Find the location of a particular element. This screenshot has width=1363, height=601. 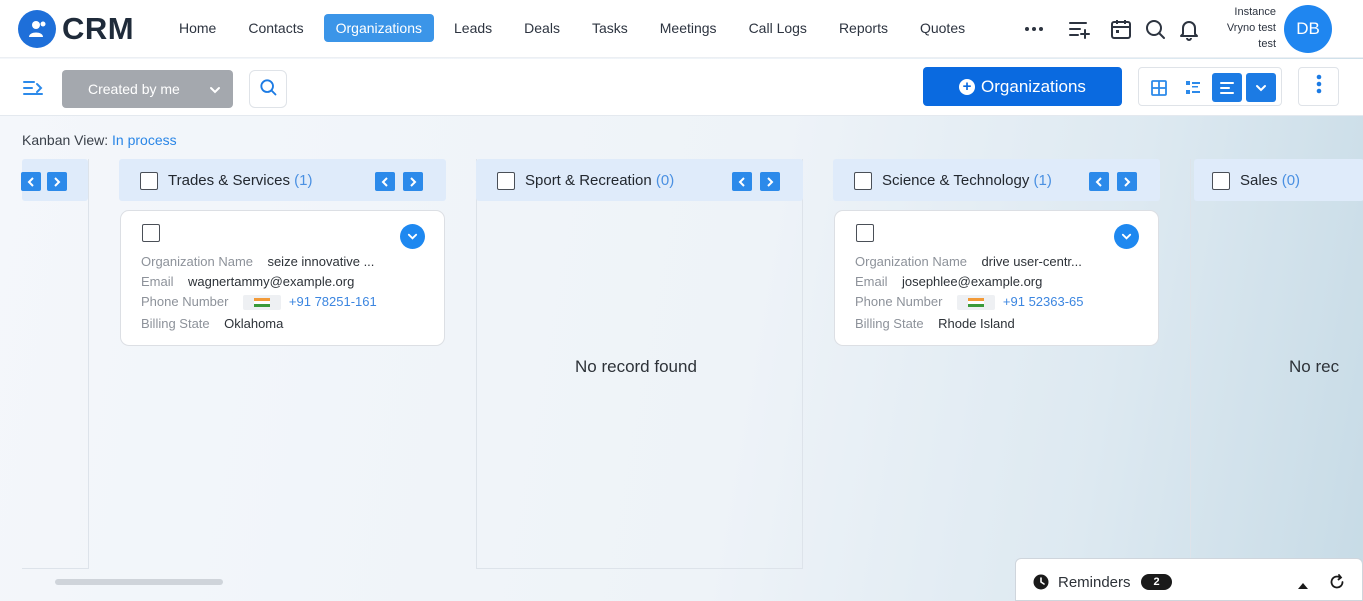

add-organization-button: + Organizations is located at coordinates (1022, 86).